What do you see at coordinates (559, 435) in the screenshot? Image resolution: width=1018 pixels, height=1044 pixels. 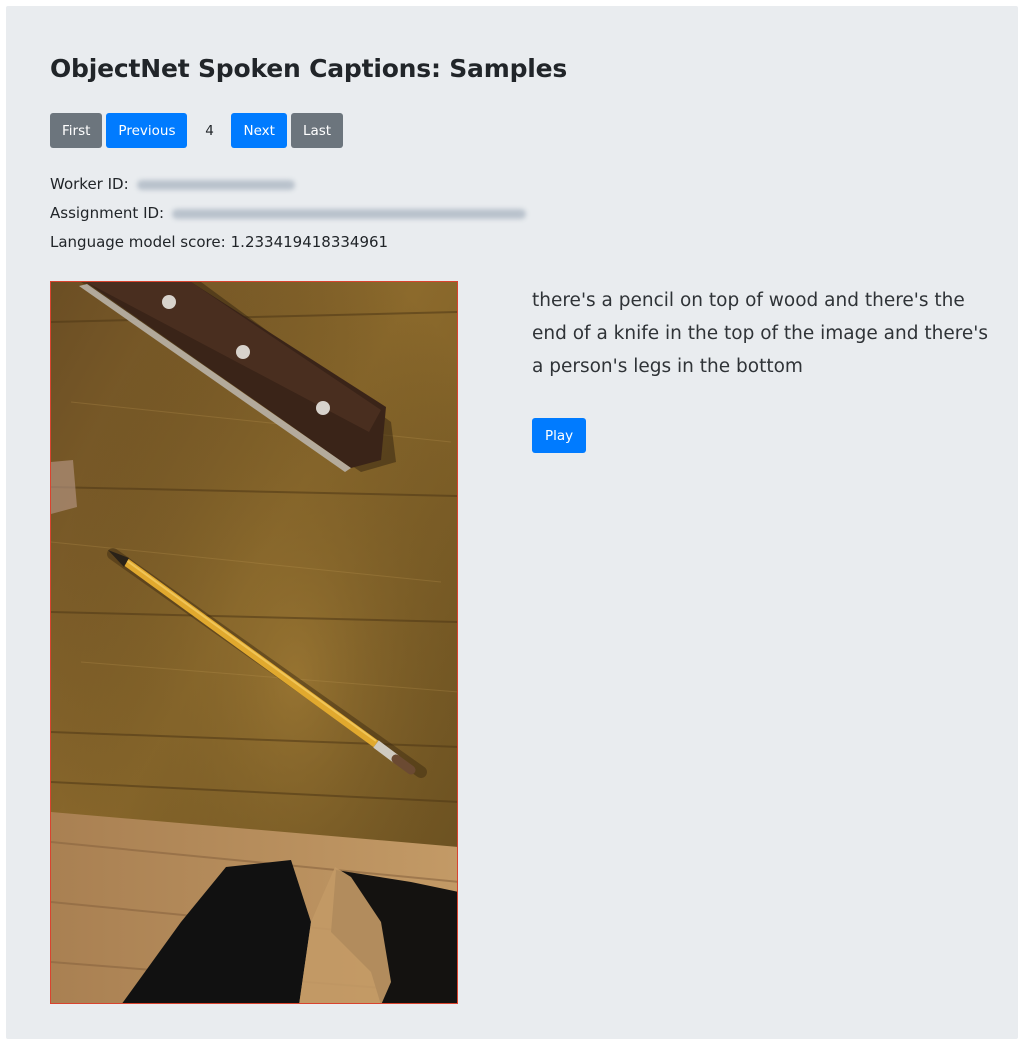 I see `play-button: Play` at bounding box center [559, 435].